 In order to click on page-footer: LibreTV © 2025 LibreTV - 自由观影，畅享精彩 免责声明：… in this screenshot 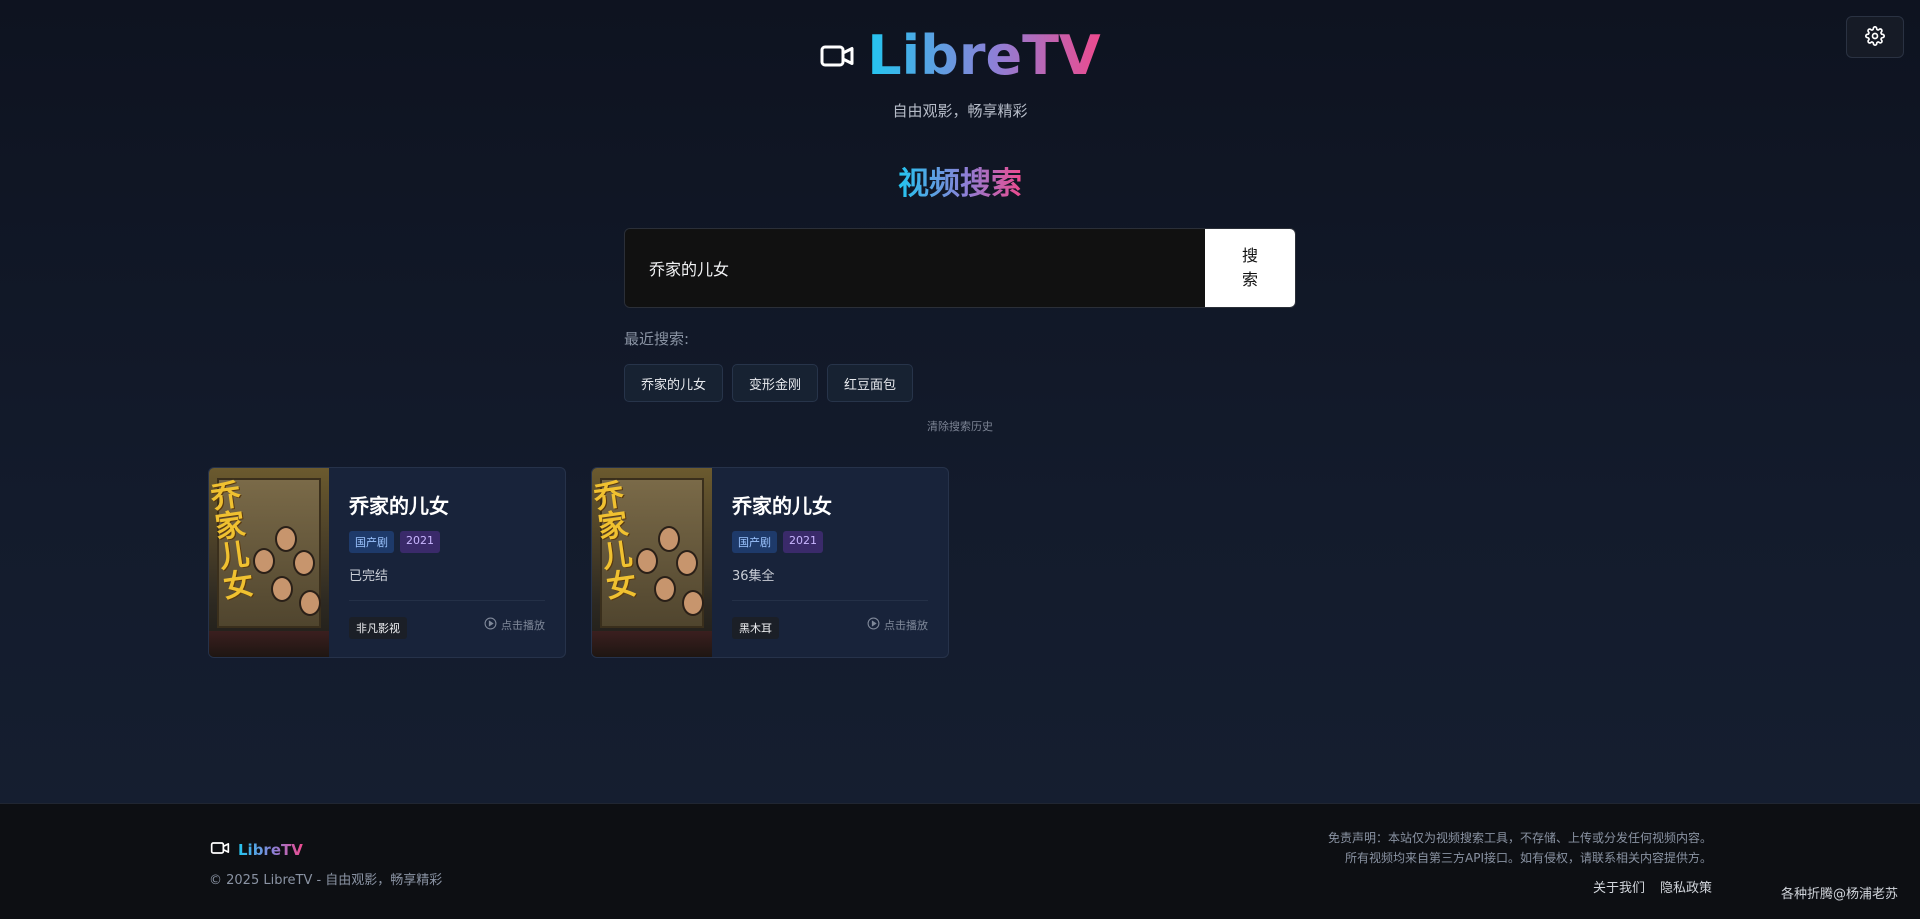, I will do `click(960, 861)`.